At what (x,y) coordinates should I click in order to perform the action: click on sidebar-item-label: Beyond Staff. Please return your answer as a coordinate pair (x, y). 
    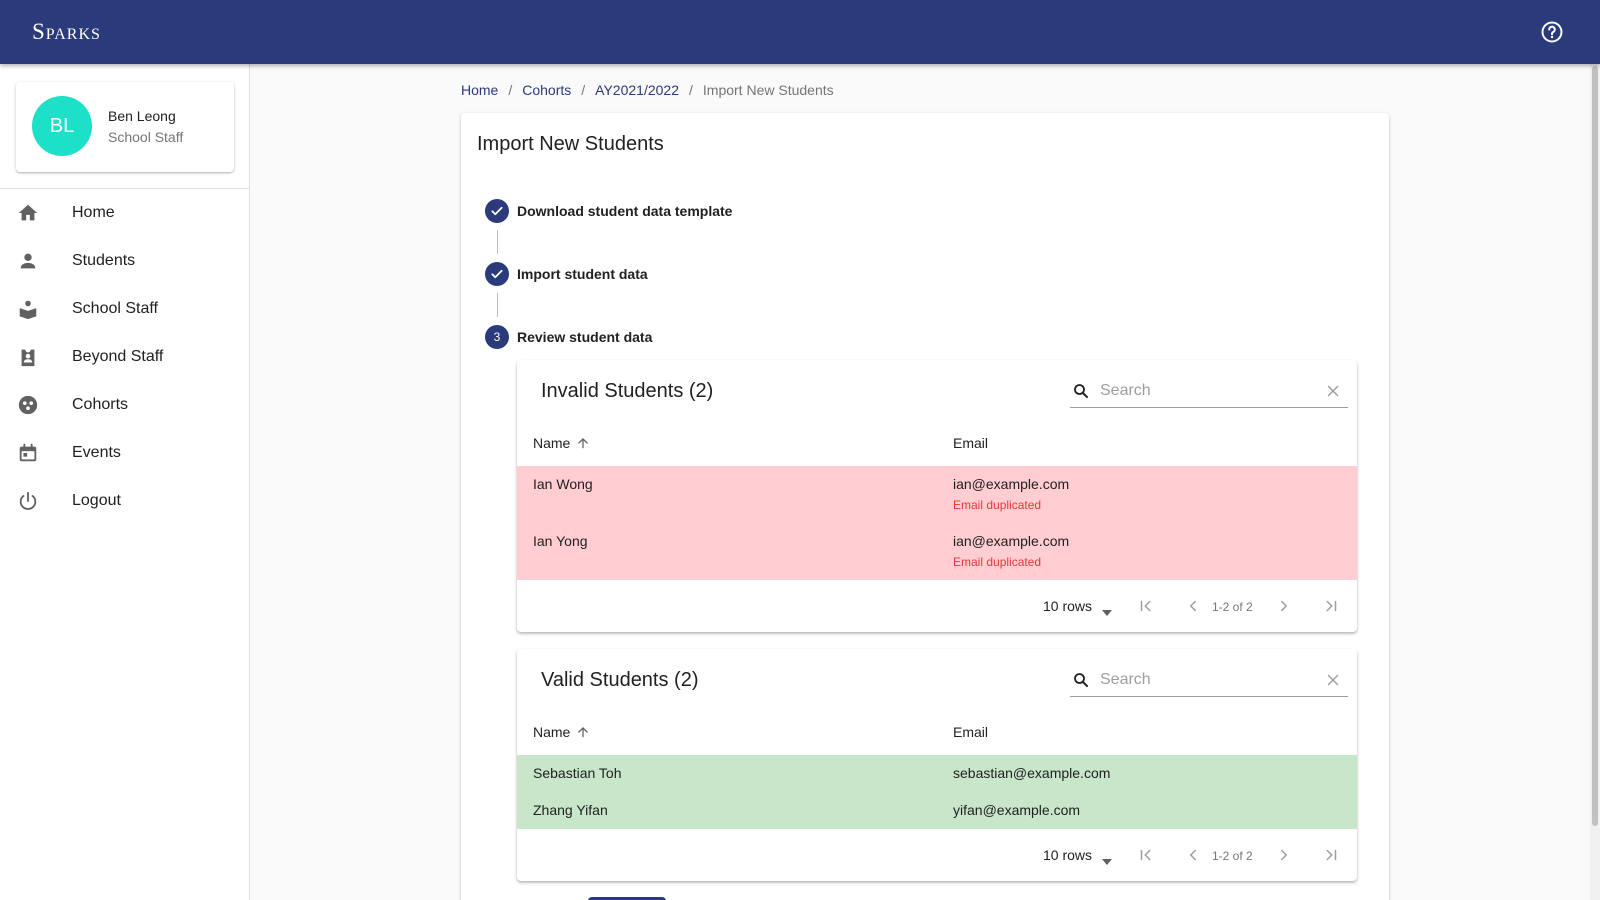
    Looking at the image, I should click on (118, 356).